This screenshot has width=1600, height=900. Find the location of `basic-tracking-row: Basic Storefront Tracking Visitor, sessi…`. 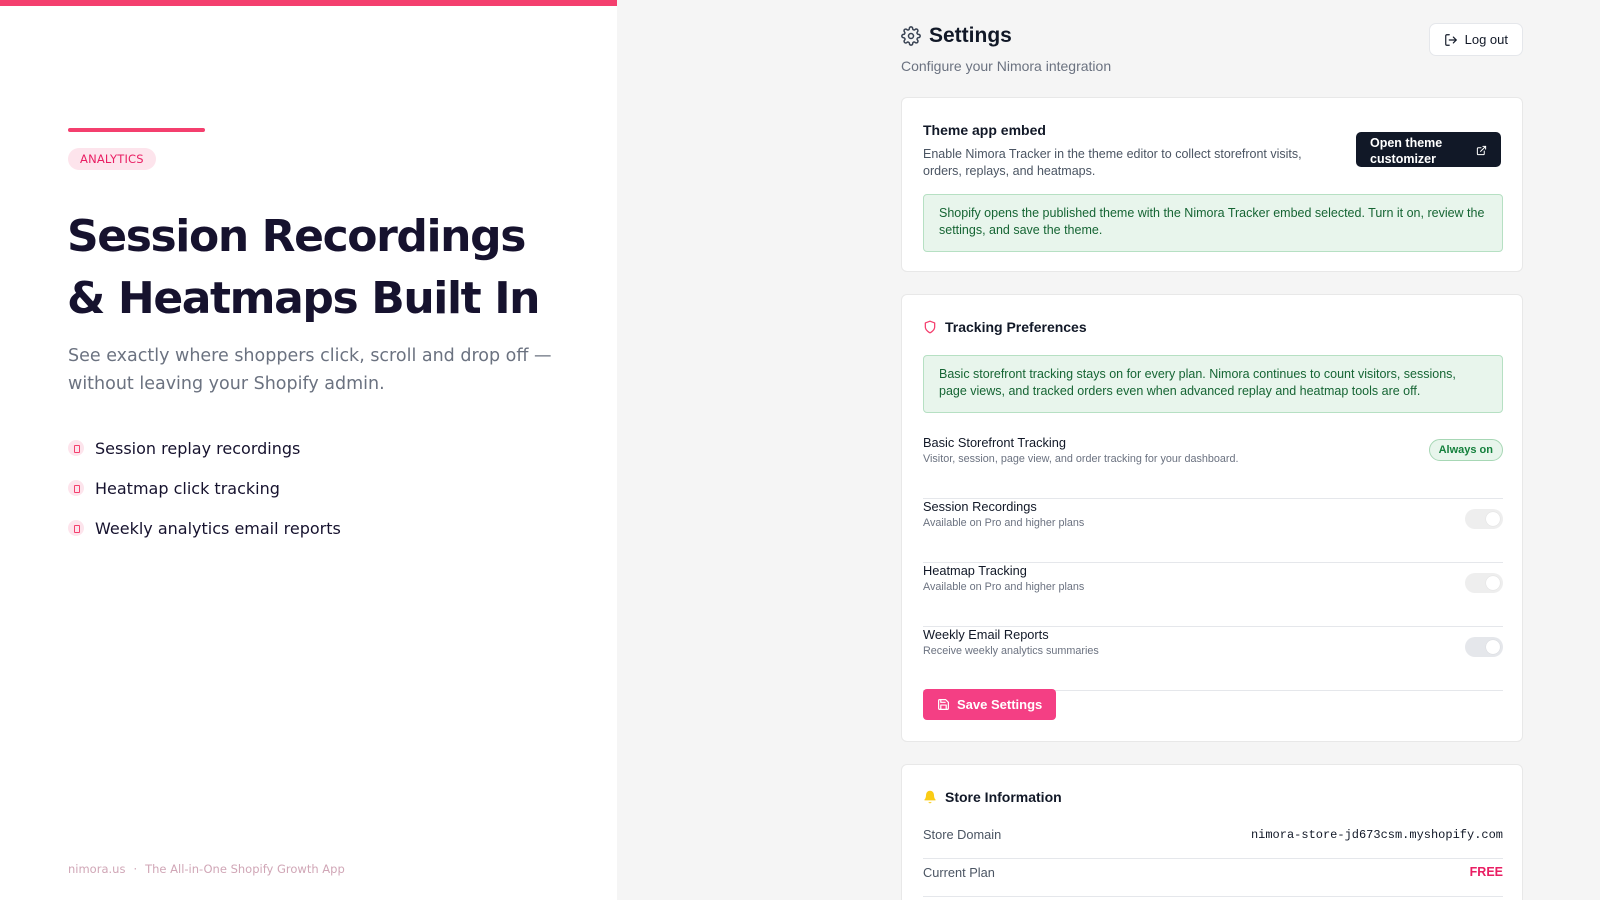

basic-tracking-row: Basic Storefront Tracking Visitor, sessi… is located at coordinates (1213, 467).